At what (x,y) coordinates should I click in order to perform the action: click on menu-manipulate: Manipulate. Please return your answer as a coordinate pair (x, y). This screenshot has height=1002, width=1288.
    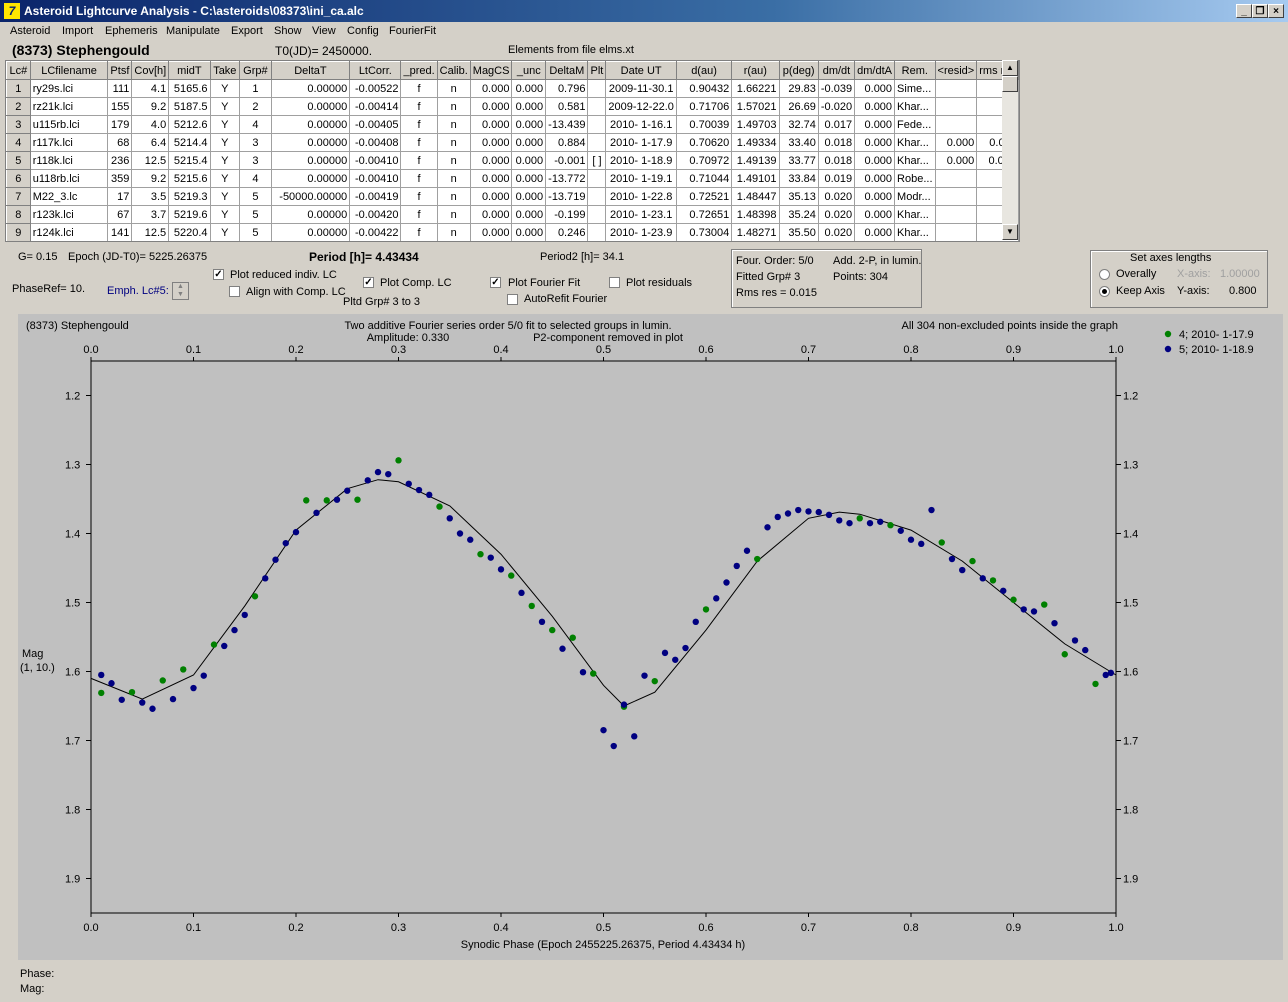
    Looking at the image, I should click on (193, 31).